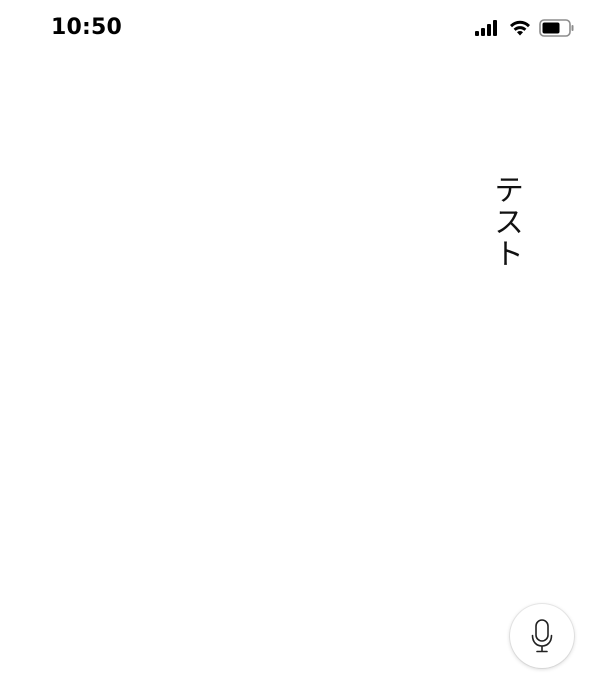 The width and height of the screenshot is (597, 685). I want to click on microphone-button, so click(542, 636).